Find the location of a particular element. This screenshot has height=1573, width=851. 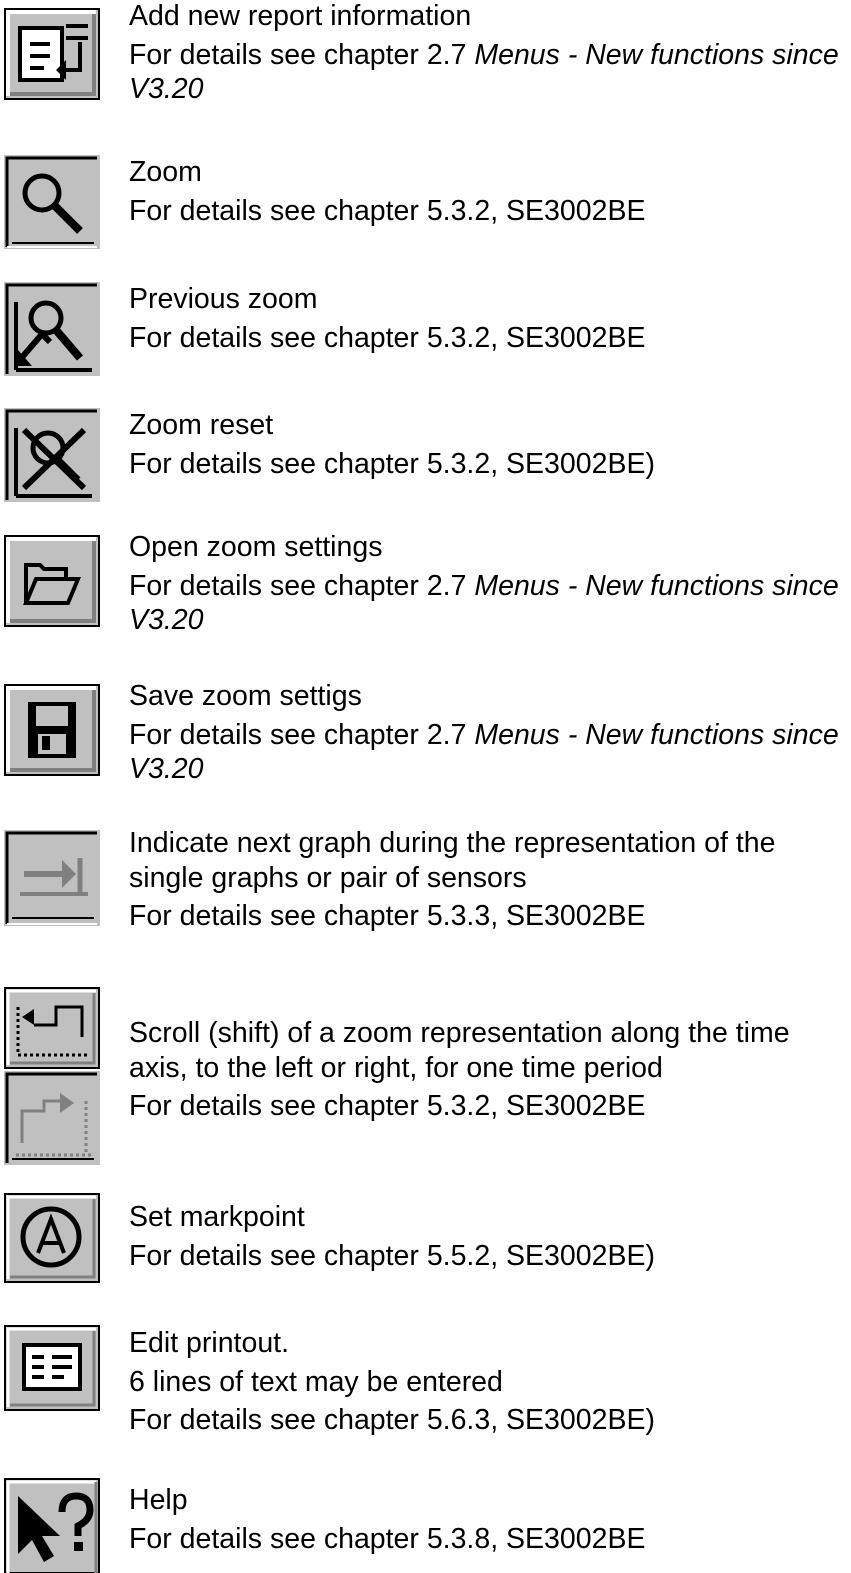

help-pointer-icon is located at coordinates (52, 1525).